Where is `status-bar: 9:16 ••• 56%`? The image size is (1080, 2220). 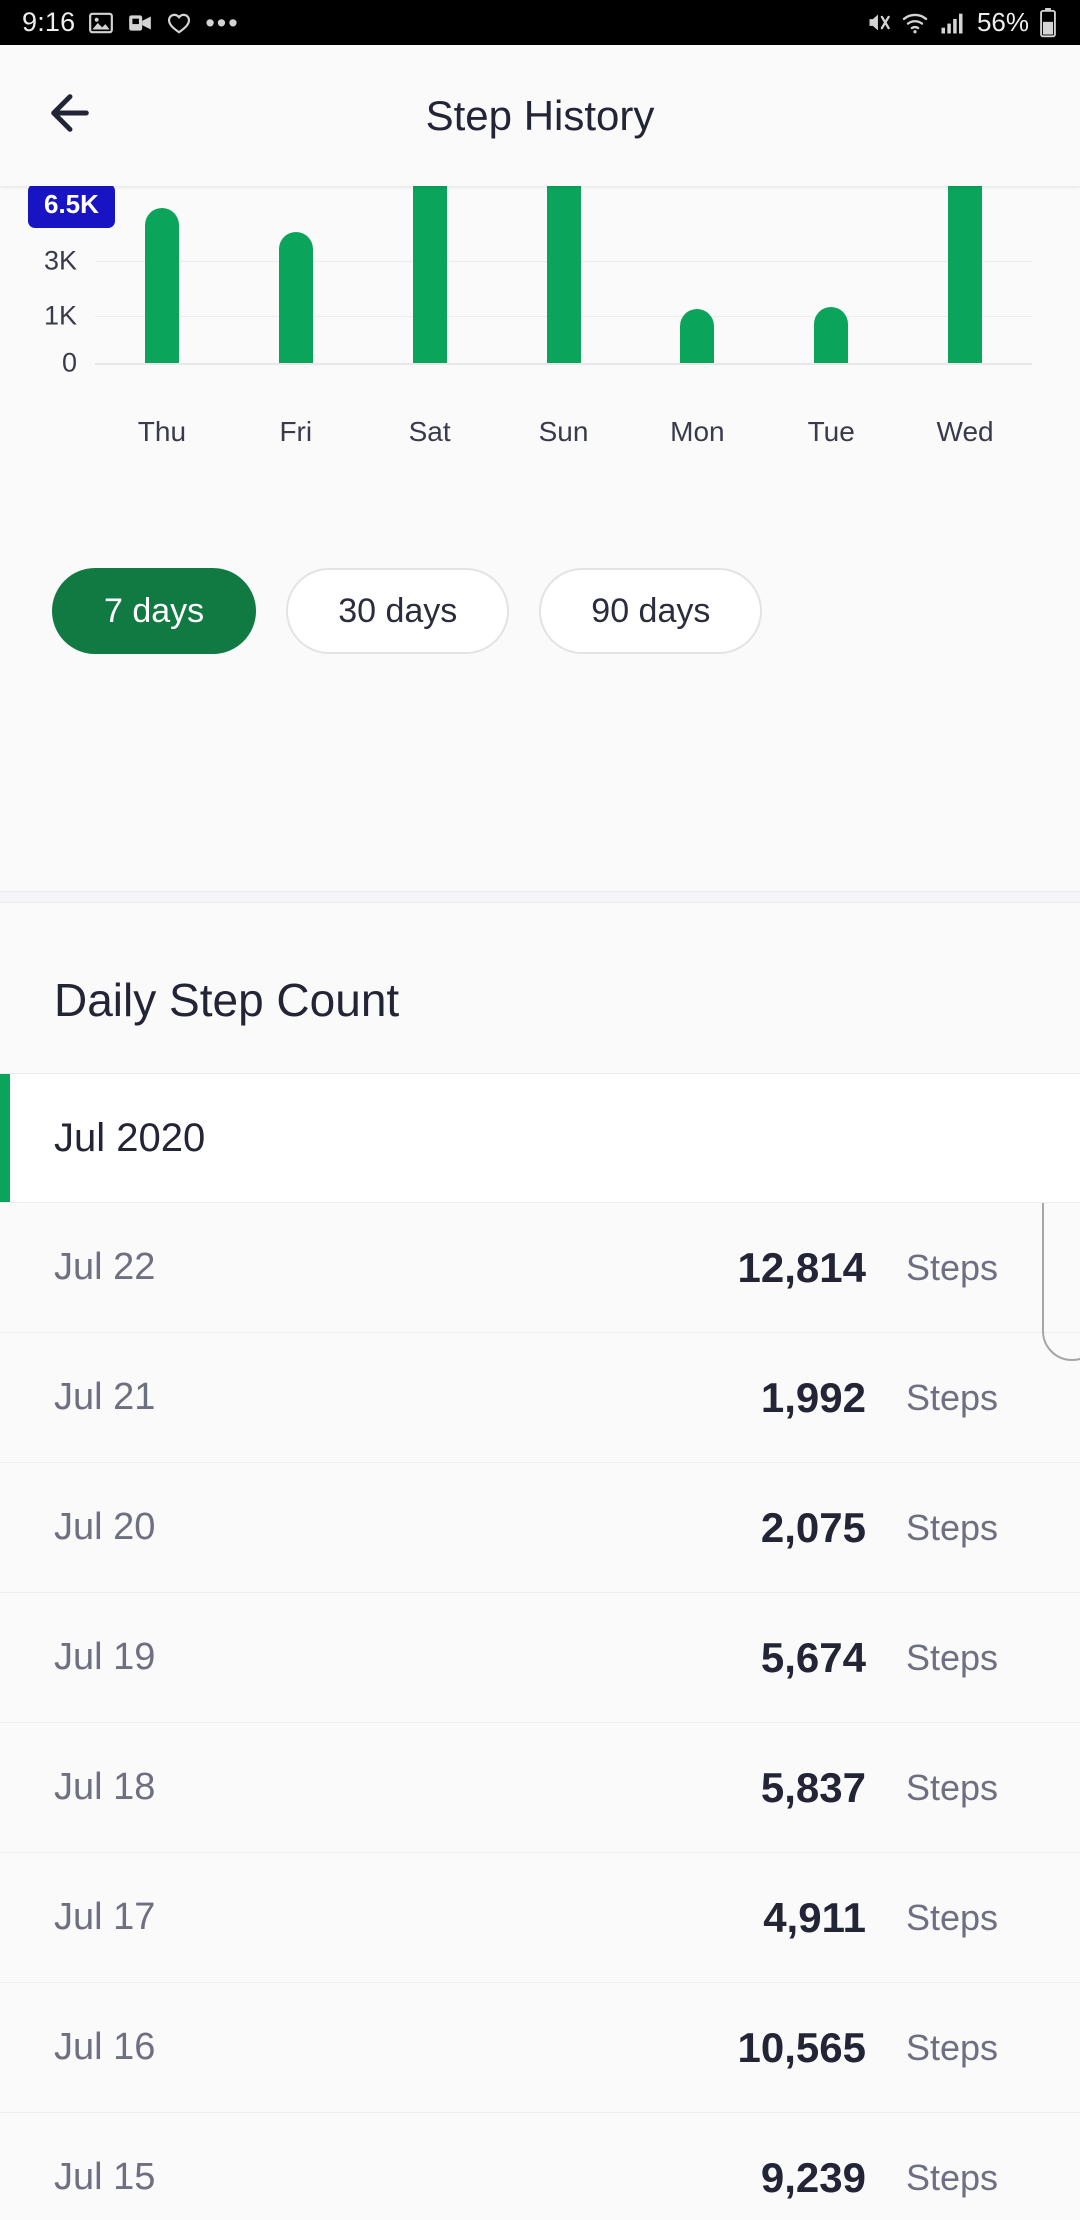
status-bar: 9:16 ••• 56% is located at coordinates (540, 22).